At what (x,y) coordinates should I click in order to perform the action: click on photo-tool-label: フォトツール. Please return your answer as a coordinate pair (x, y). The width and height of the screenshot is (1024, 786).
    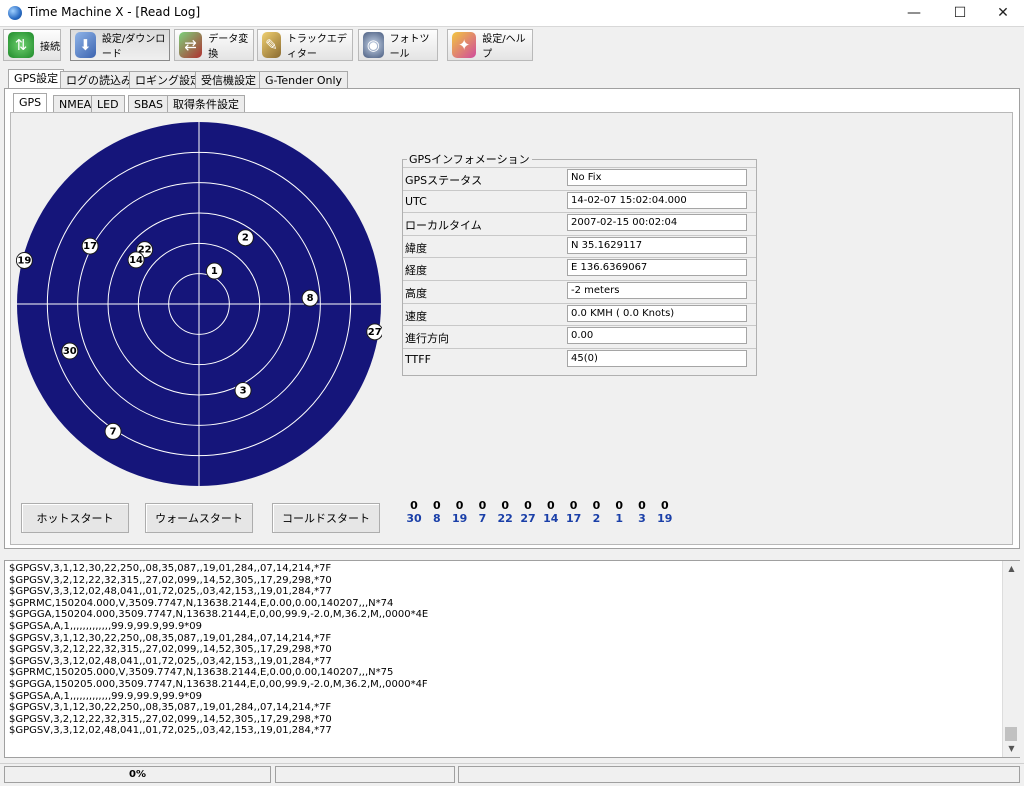
    Looking at the image, I should click on (409, 47).